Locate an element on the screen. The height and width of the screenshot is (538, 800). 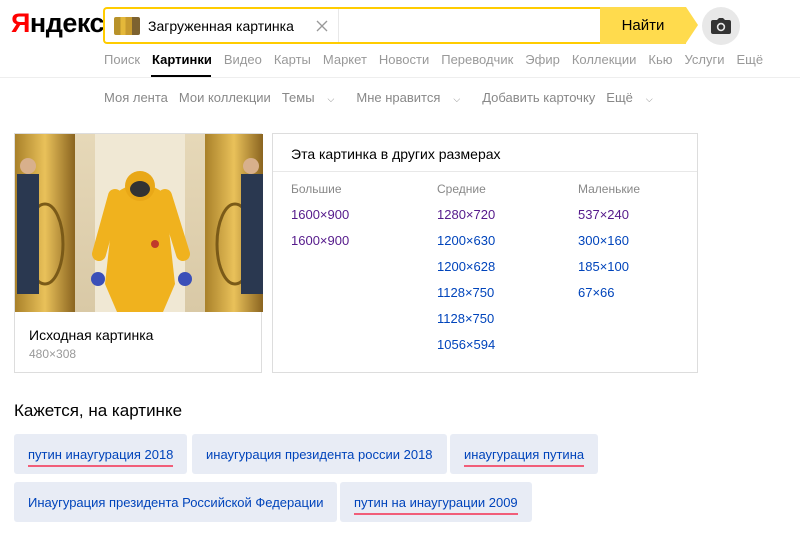
tag-chip: инаугурация президента россии 2018 is located at coordinates (319, 454).